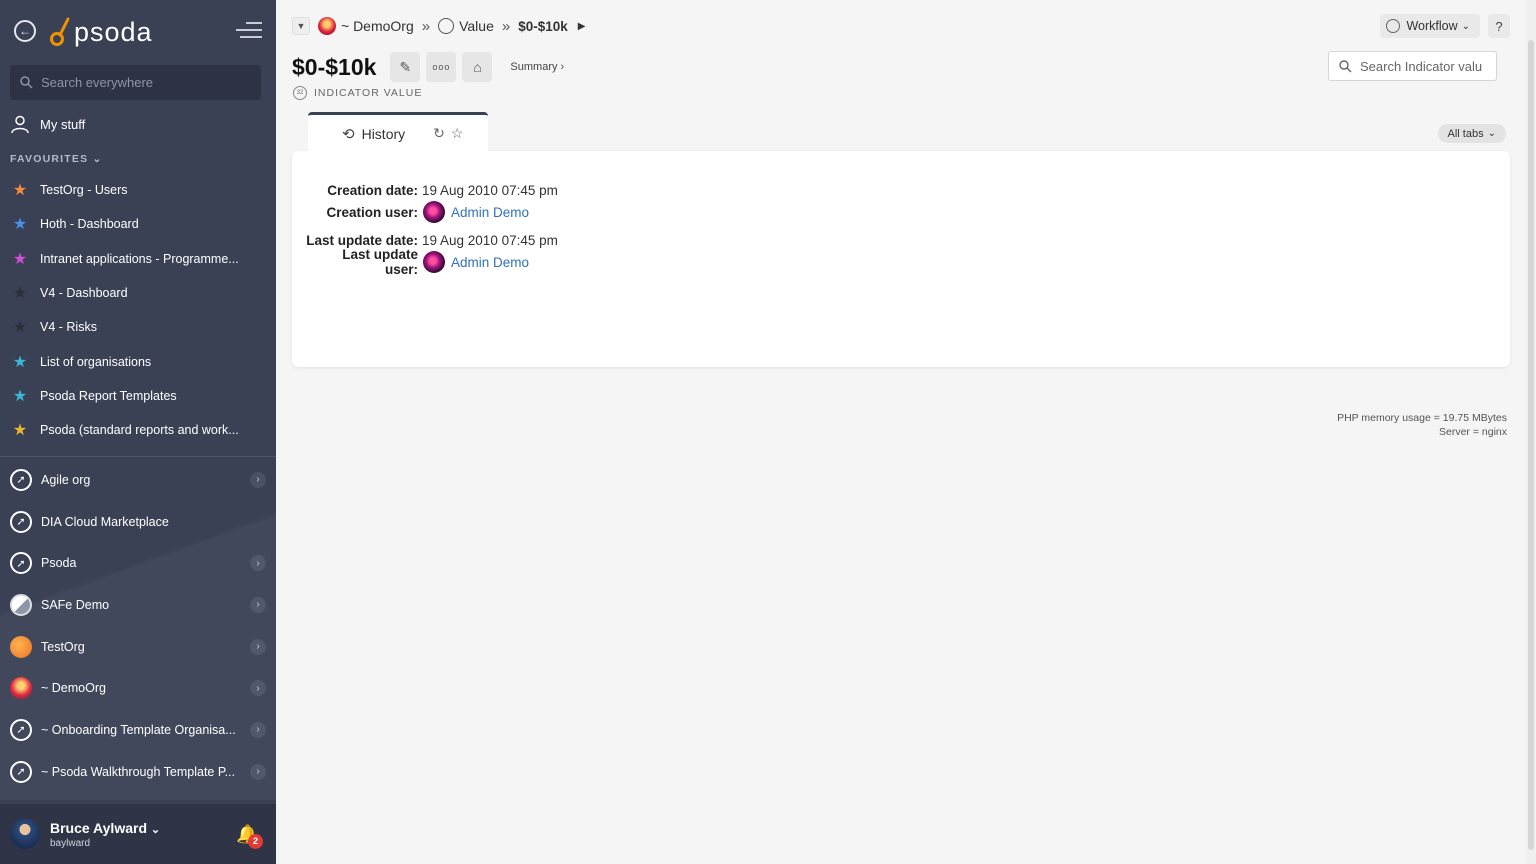 The width and height of the screenshot is (1536, 864). I want to click on organisation-item: ➚ ~ Onboarding Template Organisa... ›, so click(140, 730).